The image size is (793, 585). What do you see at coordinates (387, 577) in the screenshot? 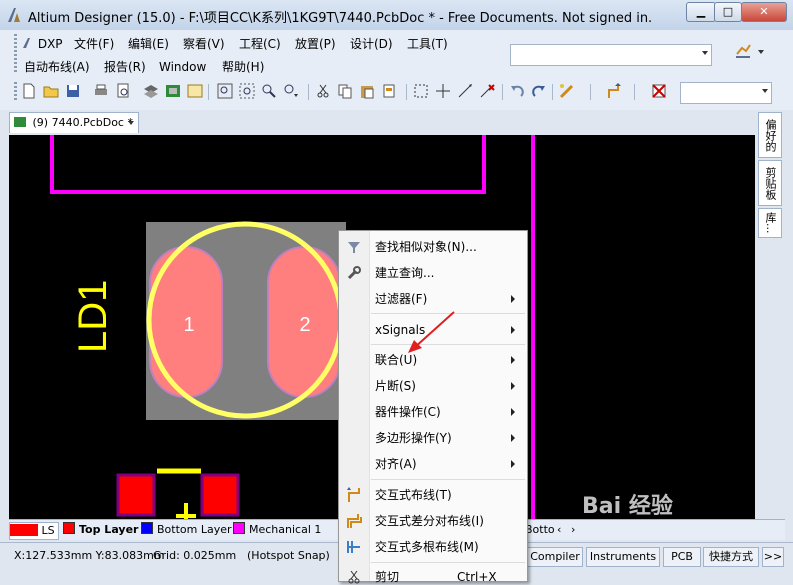
I see `menu-item-cut: 剪切` at bounding box center [387, 577].